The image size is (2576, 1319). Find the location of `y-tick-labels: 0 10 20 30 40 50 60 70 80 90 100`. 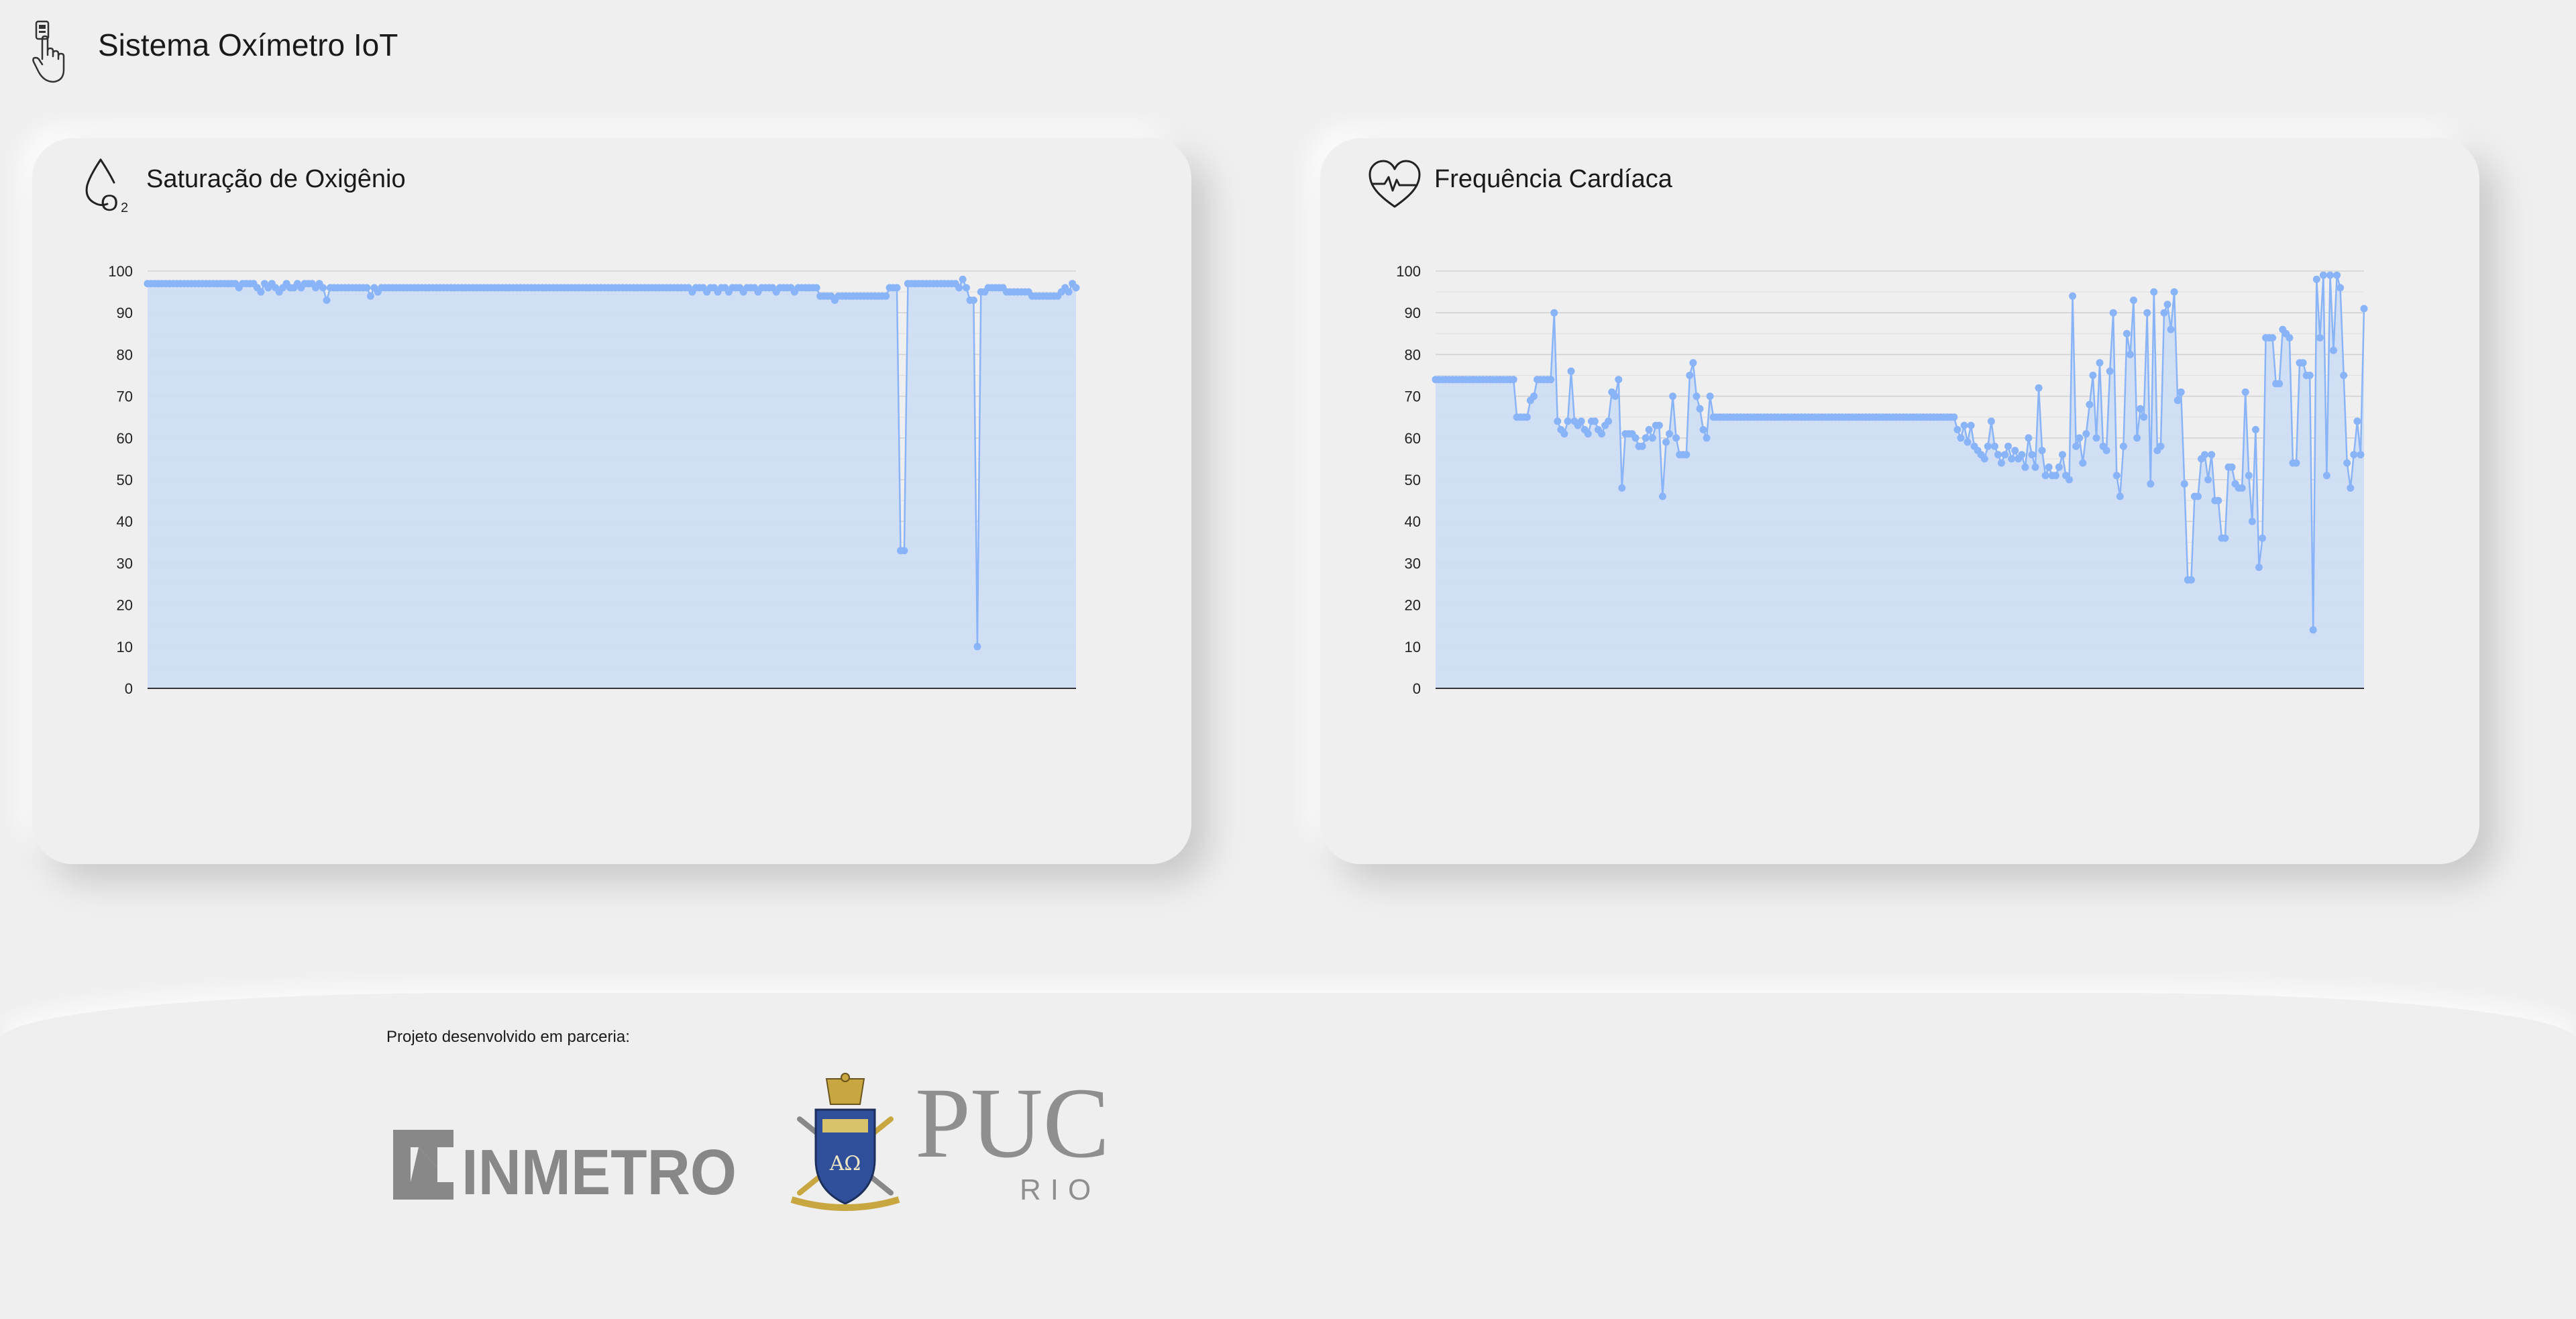

y-tick-labels: 0 10 20 30 40 50 60 70 80 90 100 is located at coordinates (1408, 480).